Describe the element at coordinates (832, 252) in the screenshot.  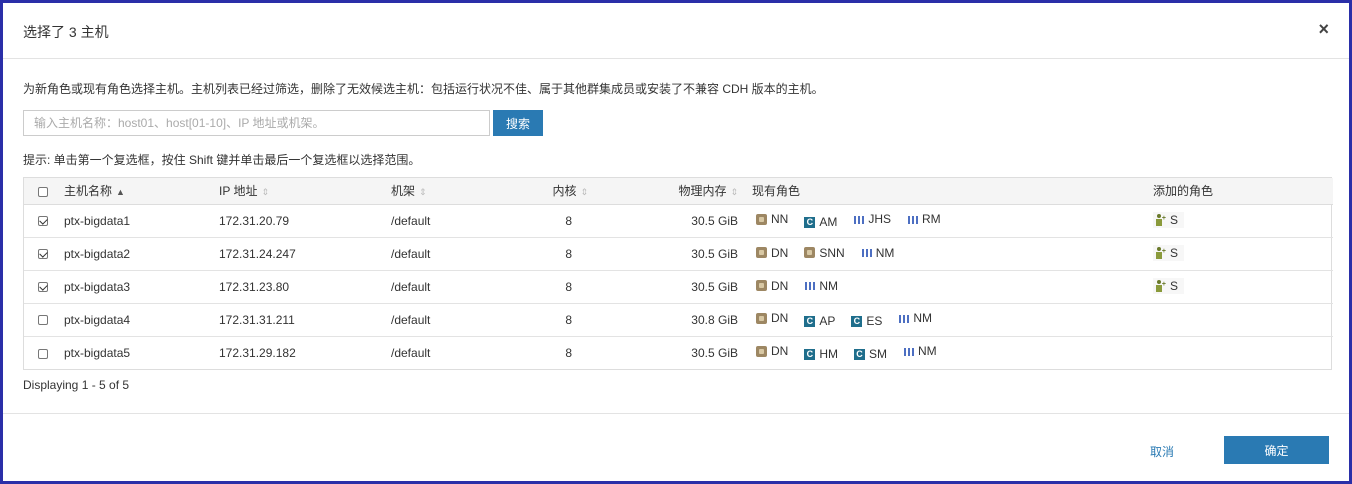
I see `role-label: SNN` at that location.